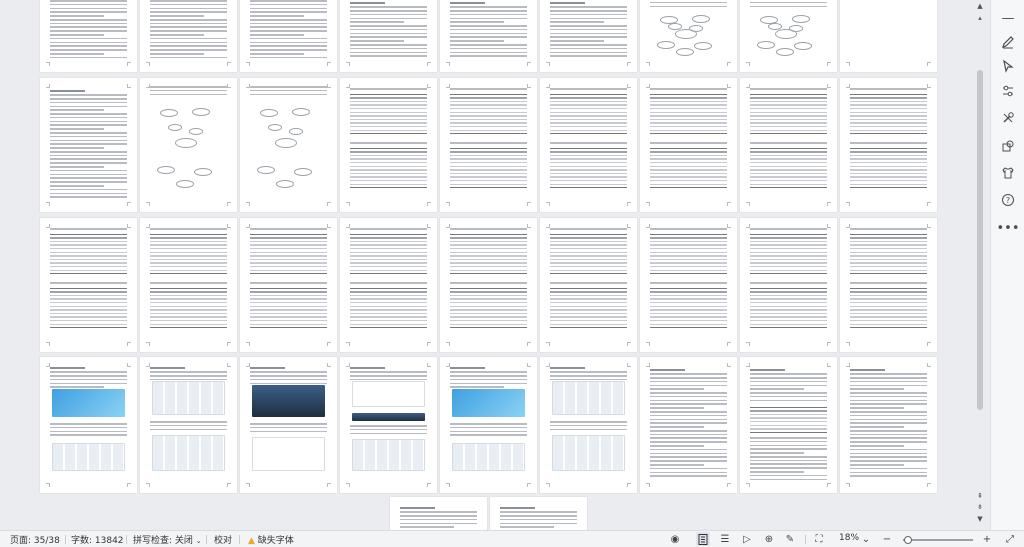  I want to click on minimize-icon: —, so click(1008, 18).